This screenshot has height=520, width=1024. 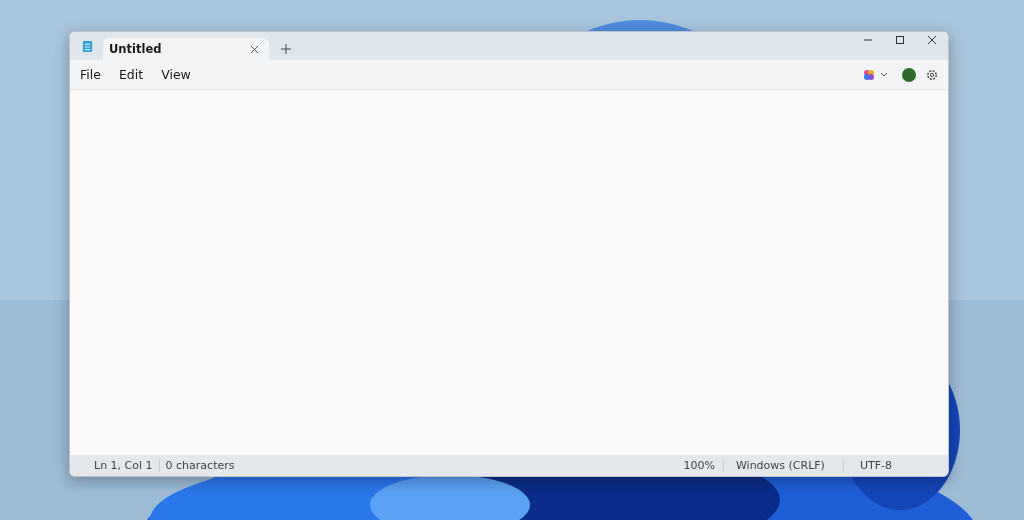 I want to click on maximize-icon, so click(x=900, y=40).